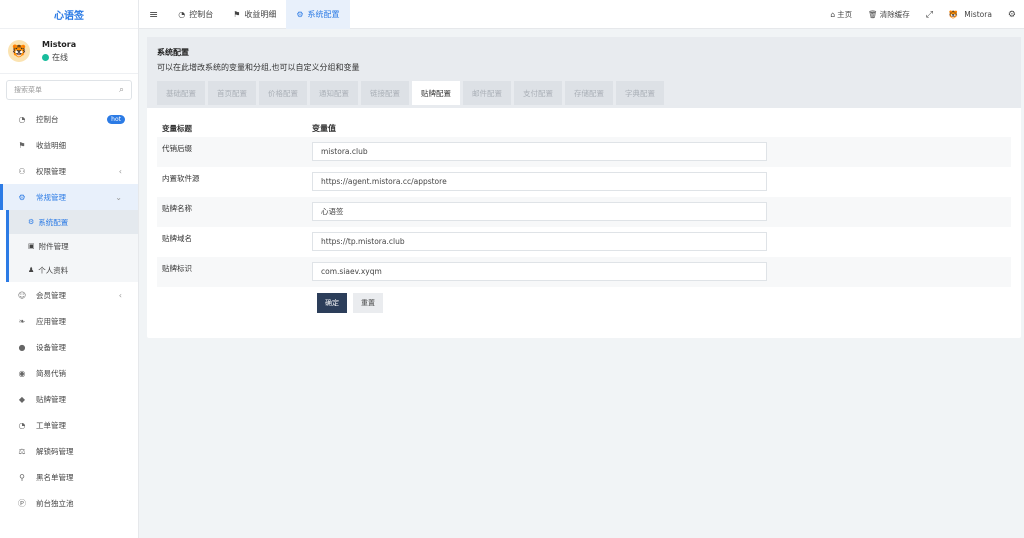 Image resolution: width=1024 pixels, height=538 pixels. I want to click on tab-notify: 通知配置, so click(334, 93).